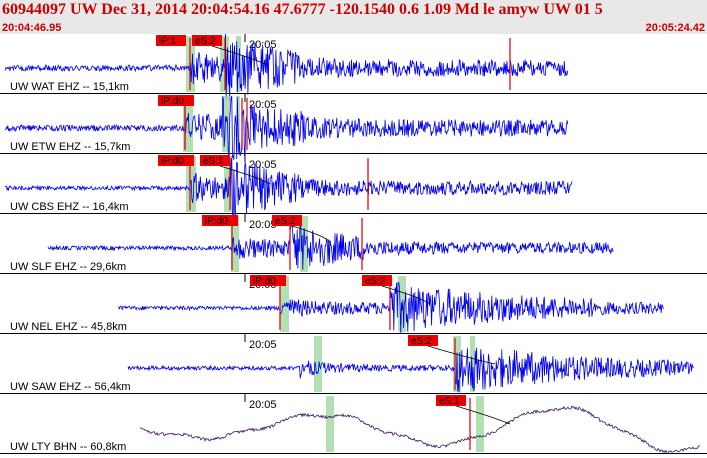 This screenshot has height=458, width=707. Describe the element at coordinates (168, 41) in the screenshot. I see `pick-label: iP:1` at that location.